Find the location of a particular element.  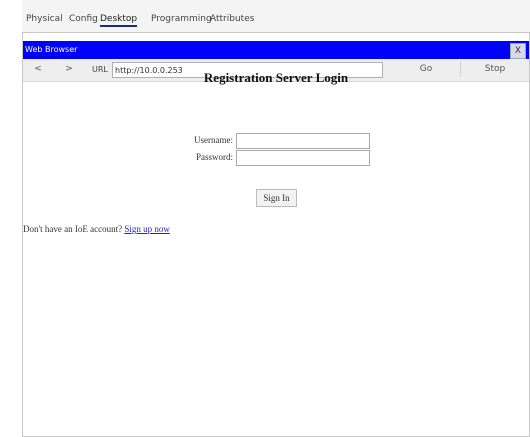

tab-attributes: Attributes is located at coordinates (232, 19).